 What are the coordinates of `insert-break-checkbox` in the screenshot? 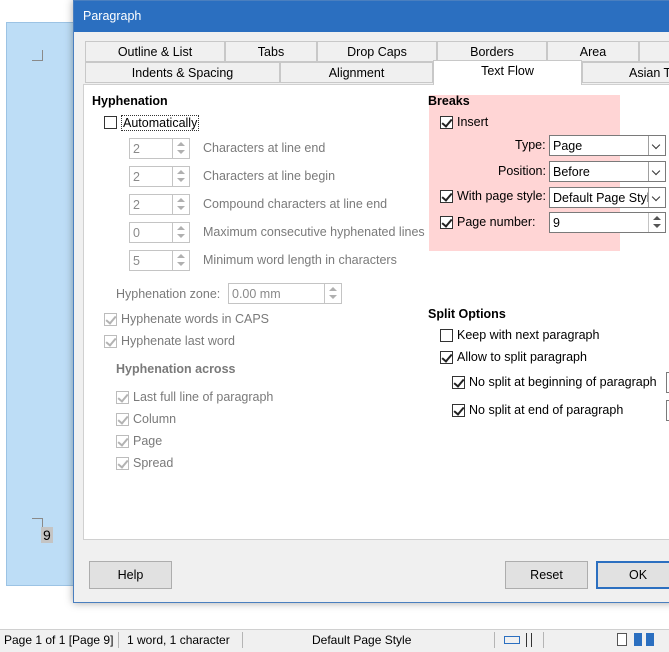 It's located at (446, 122).